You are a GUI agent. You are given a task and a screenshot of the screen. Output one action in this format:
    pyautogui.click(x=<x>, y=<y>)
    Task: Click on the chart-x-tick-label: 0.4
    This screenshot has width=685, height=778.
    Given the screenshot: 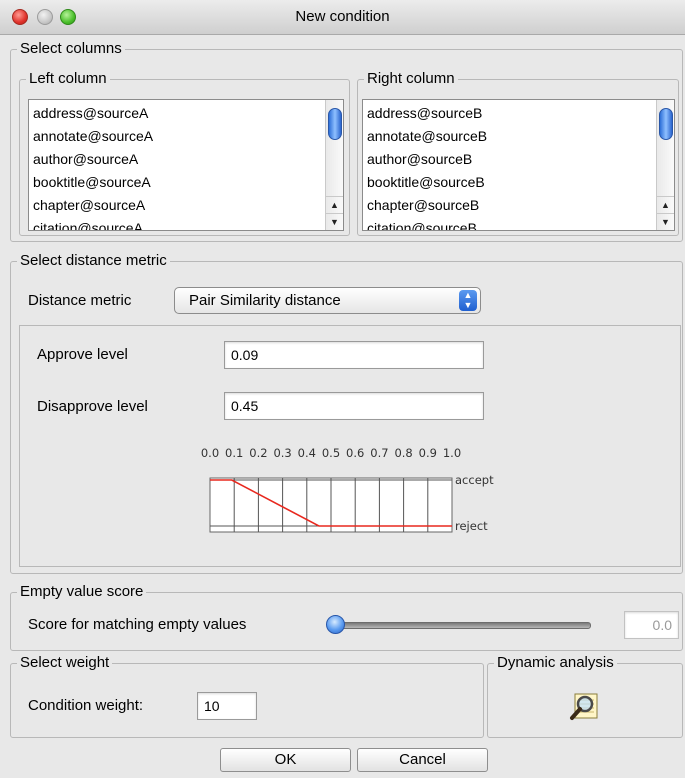 What is the action you would take?
    pyautogui.click(x=307, y=453)
    